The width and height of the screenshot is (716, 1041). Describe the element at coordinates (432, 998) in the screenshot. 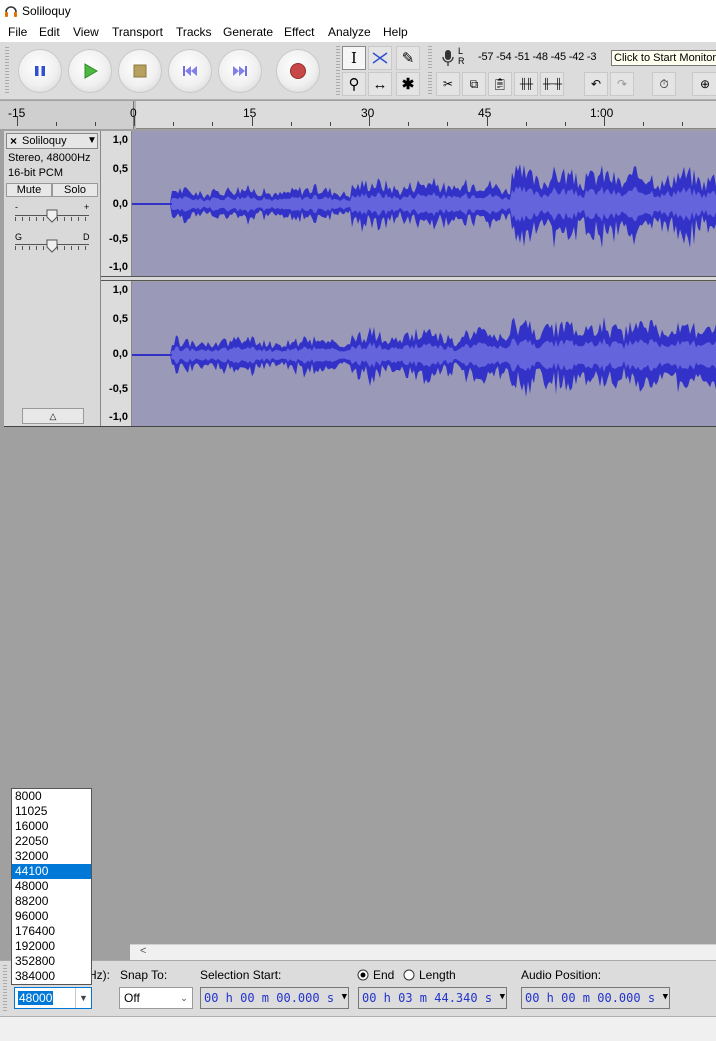

I see `selection-end-field: 00 h 03 m 44.340 s ▼` at that location.